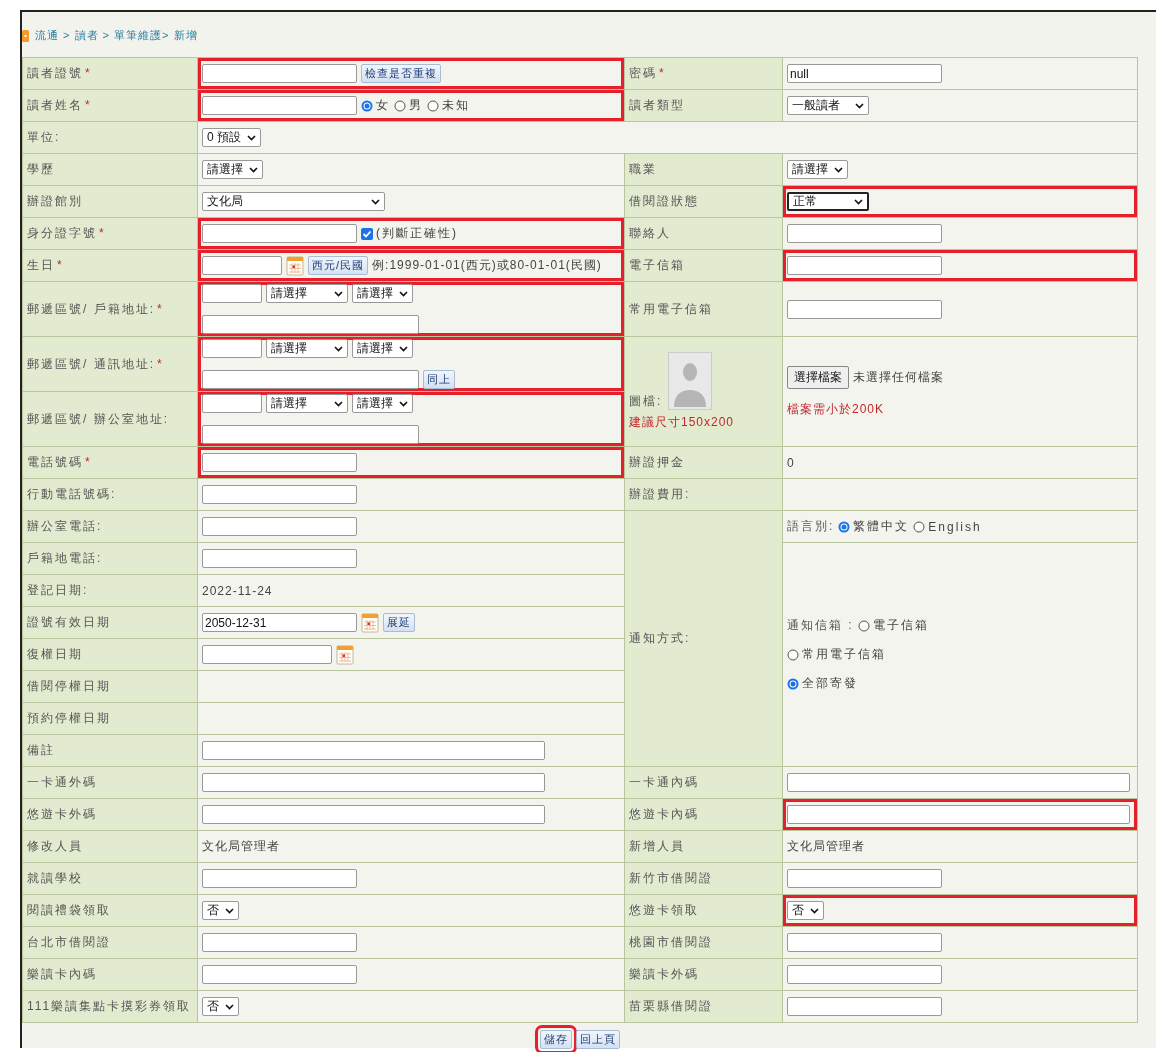 The height and width of the screenshot is (1052, 1156). Describe the element at coordinates (231, 137) in the screenshot. I see `dropdown: 0 預設` at that location.